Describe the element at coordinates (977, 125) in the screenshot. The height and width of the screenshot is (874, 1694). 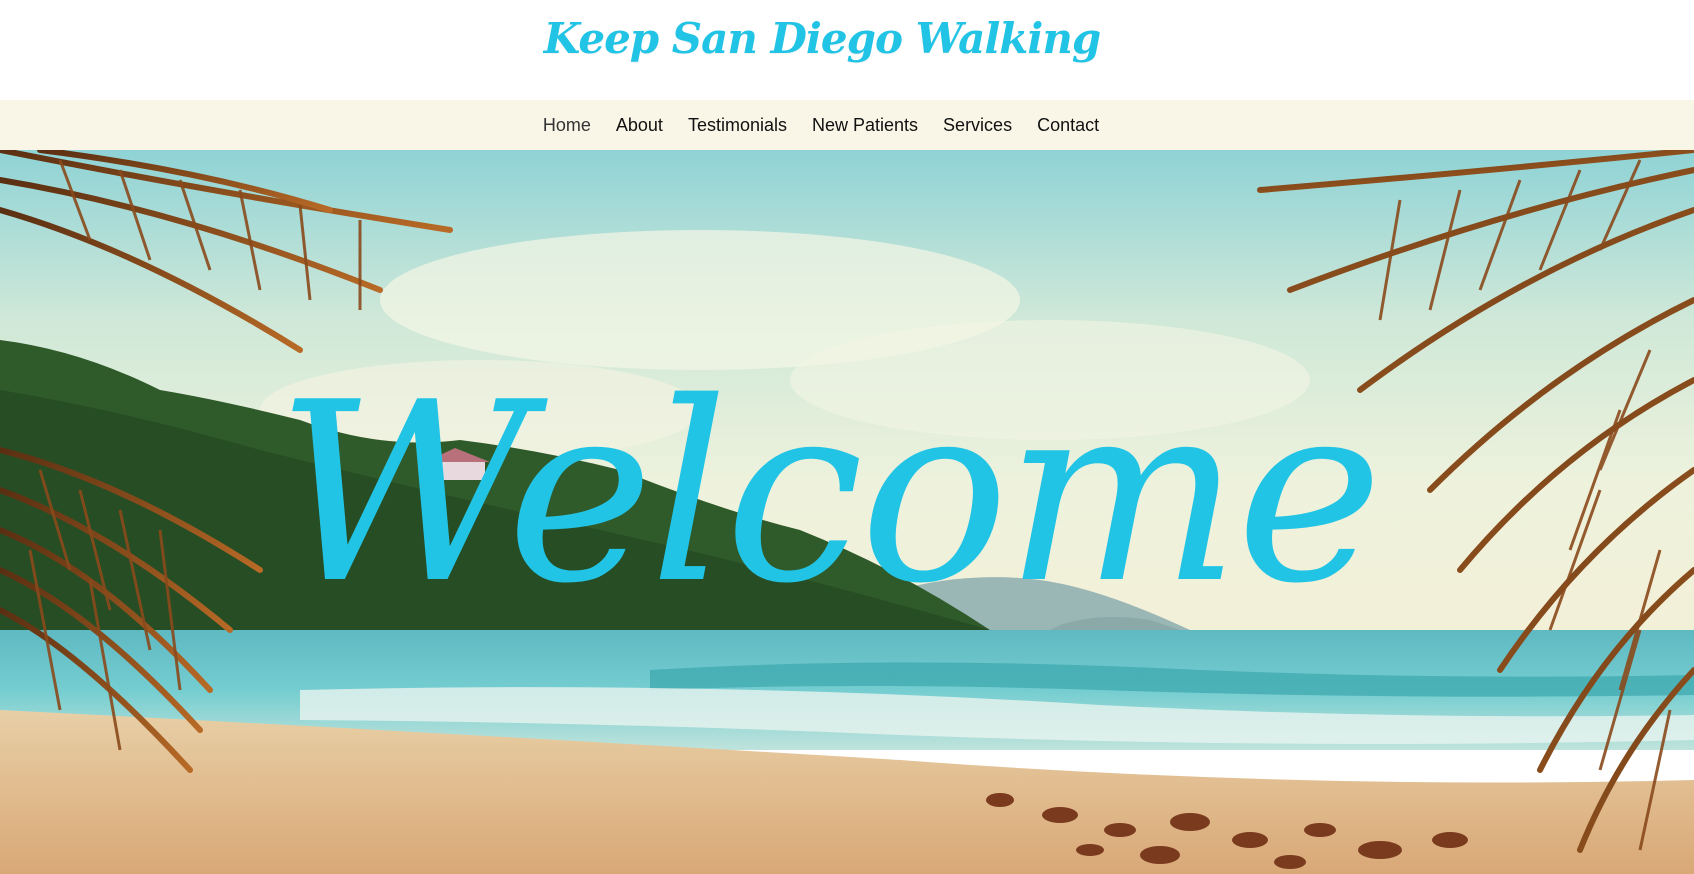
I see `nav-item-services: Services` at that location.